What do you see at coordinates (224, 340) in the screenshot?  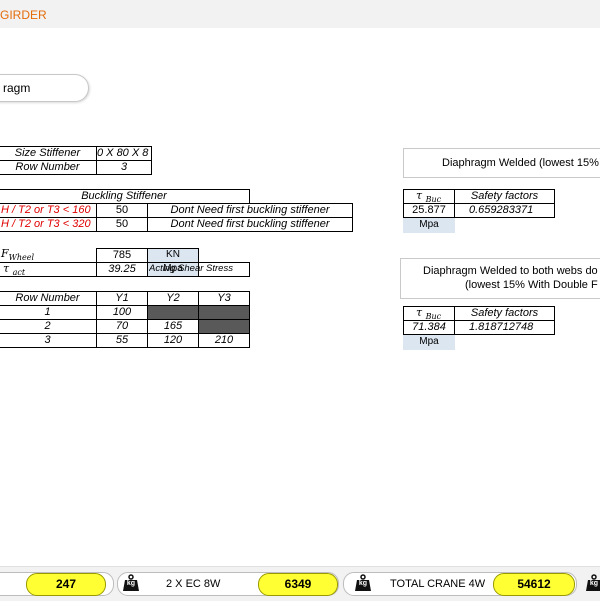 I see `ytable-row-3-y3: 210` at bounding box center [224, 340].